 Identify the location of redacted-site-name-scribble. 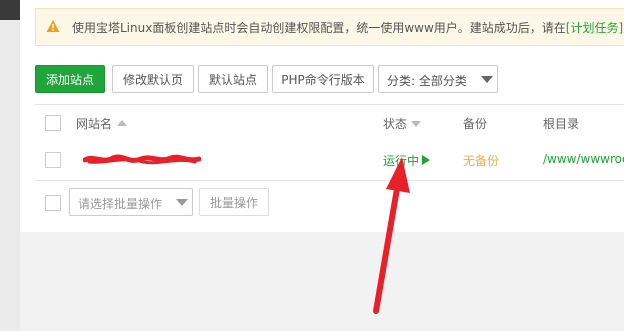
(142, 159).